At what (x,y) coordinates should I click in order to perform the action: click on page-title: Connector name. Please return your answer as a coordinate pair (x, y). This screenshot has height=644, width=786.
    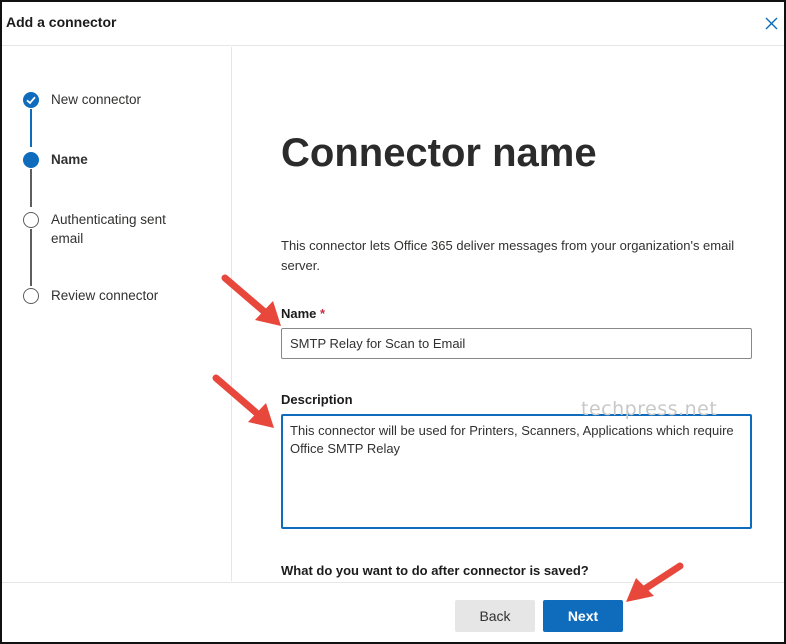
    Looking at the image, I should click on (439, 153).